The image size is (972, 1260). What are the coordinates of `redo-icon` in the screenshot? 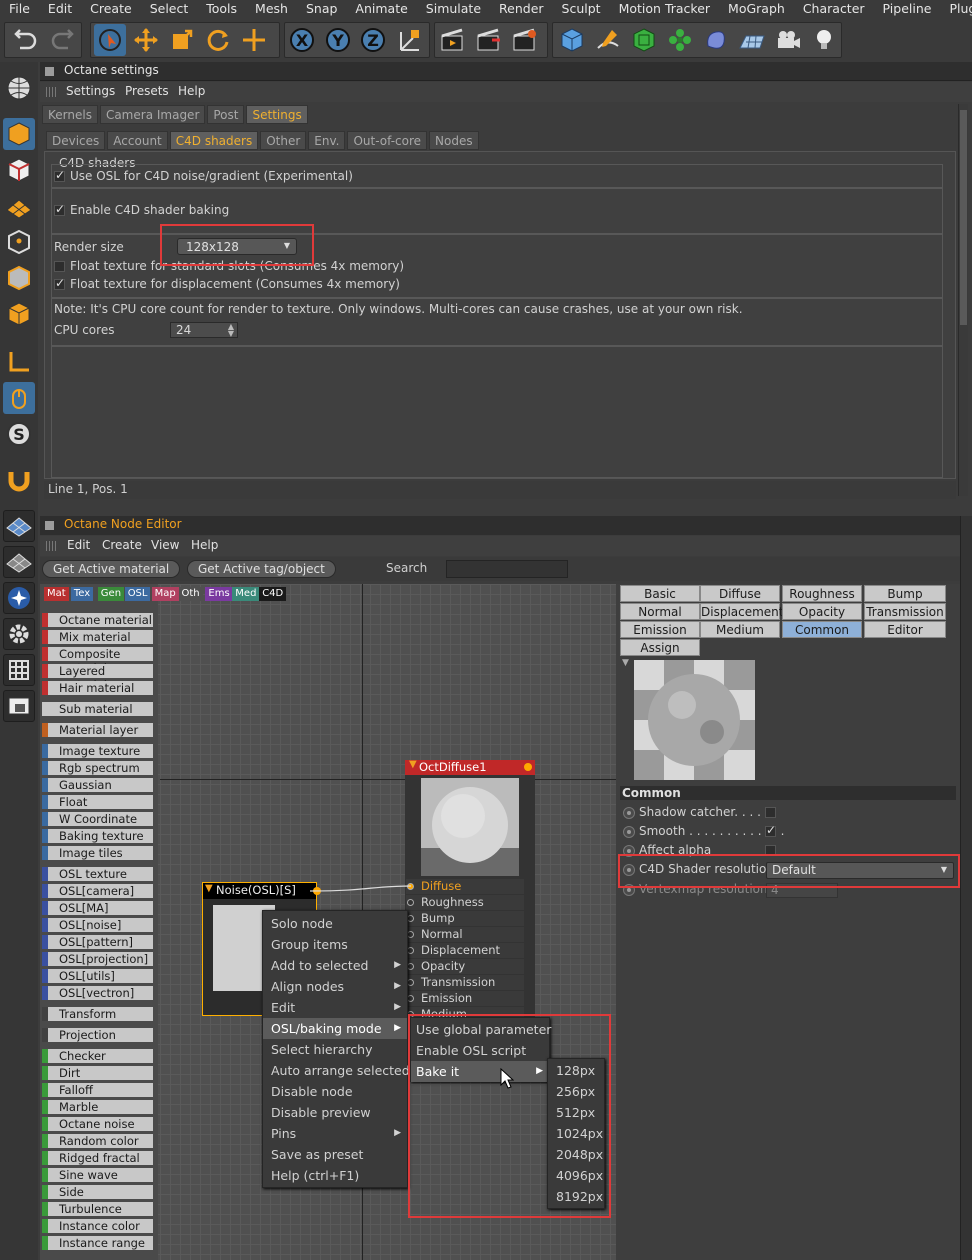 It's located at (62, 40).